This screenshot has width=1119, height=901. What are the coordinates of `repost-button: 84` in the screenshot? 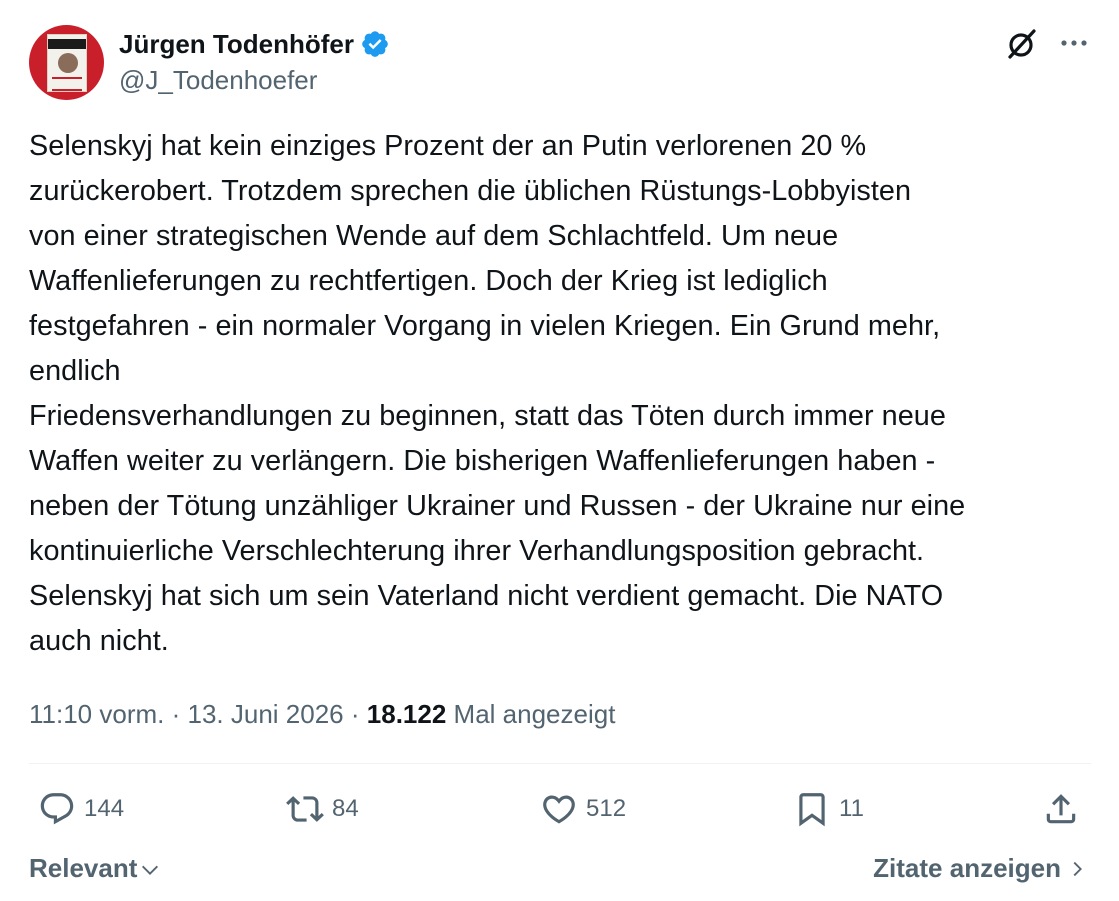 It's located at (322, 809).